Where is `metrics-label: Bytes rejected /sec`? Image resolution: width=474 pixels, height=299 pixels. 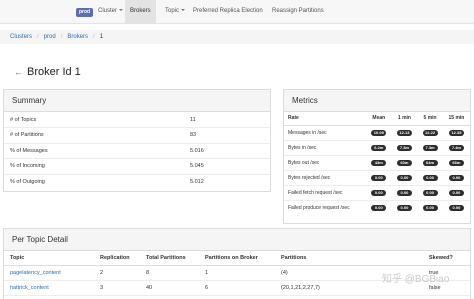
metrics-label: Bytes rejected /sec is located at coordinates (325, 178).